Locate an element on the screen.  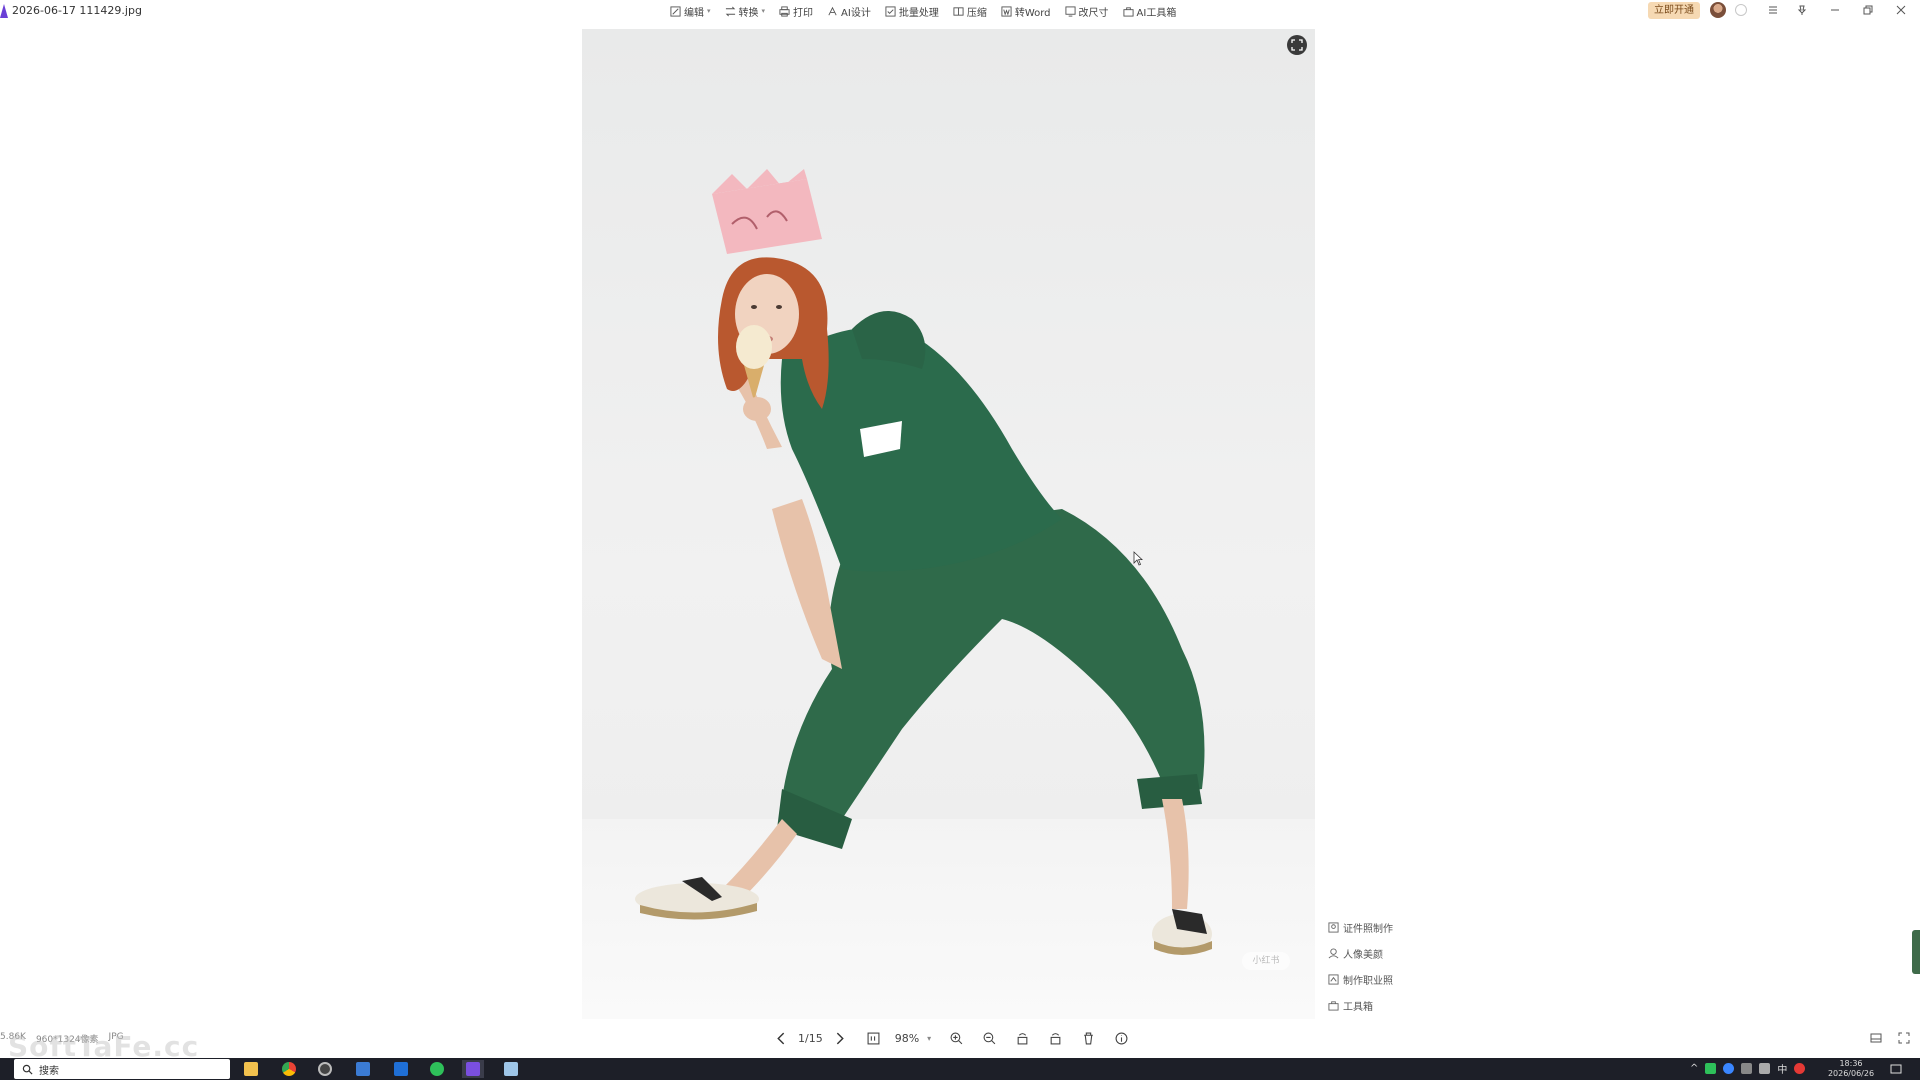
system-tray: ^ 中 is located at coordinates (1748, 1068).